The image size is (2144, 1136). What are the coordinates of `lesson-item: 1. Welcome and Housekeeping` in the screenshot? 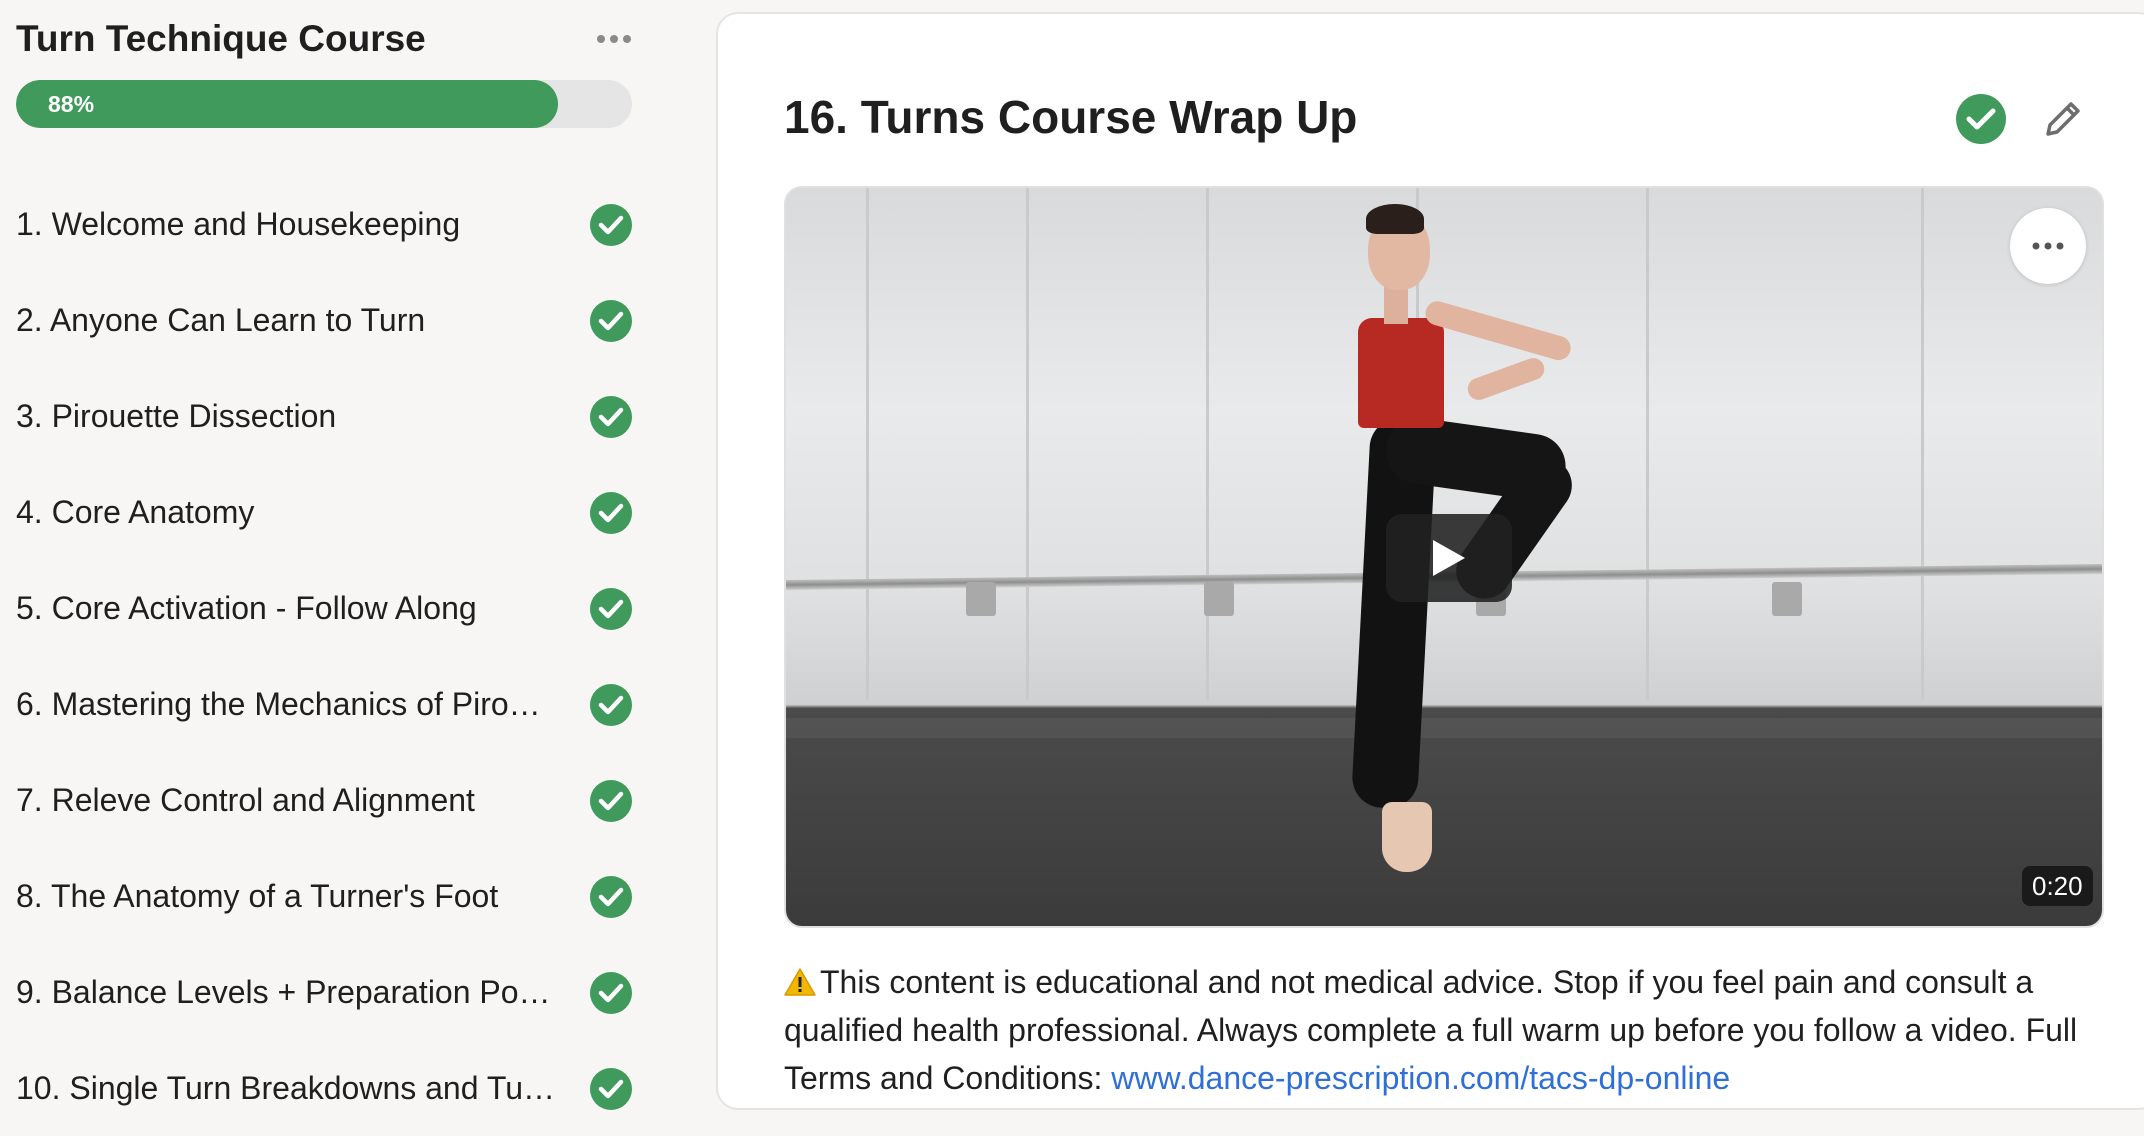 It's located at (358, 224).